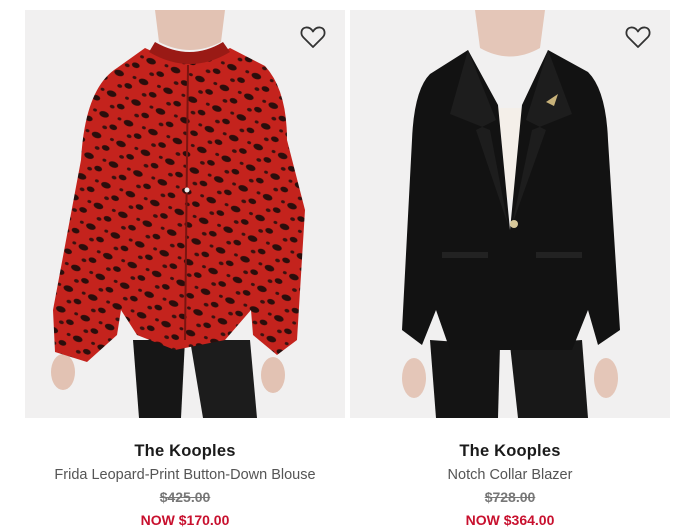 Image resolution: width=696 pixels, height=530 pixels. Describe the element at coordinates (185, 497) in the screenshot. I see `original-price: $425.00` at that location.